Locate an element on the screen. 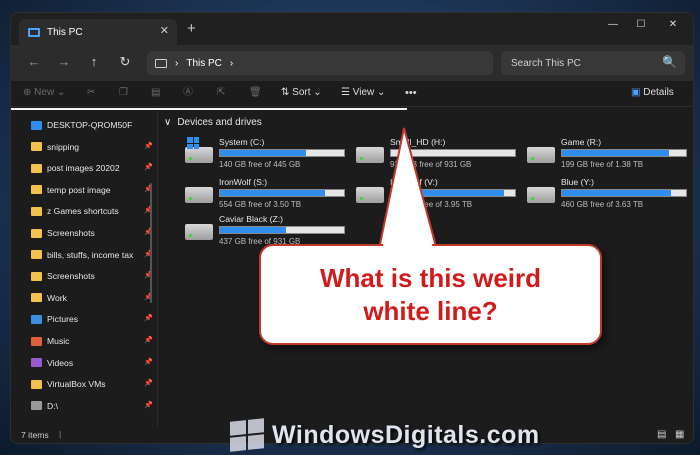  watermark: WindowsDigitals.com is located at coordinates (410, 435).